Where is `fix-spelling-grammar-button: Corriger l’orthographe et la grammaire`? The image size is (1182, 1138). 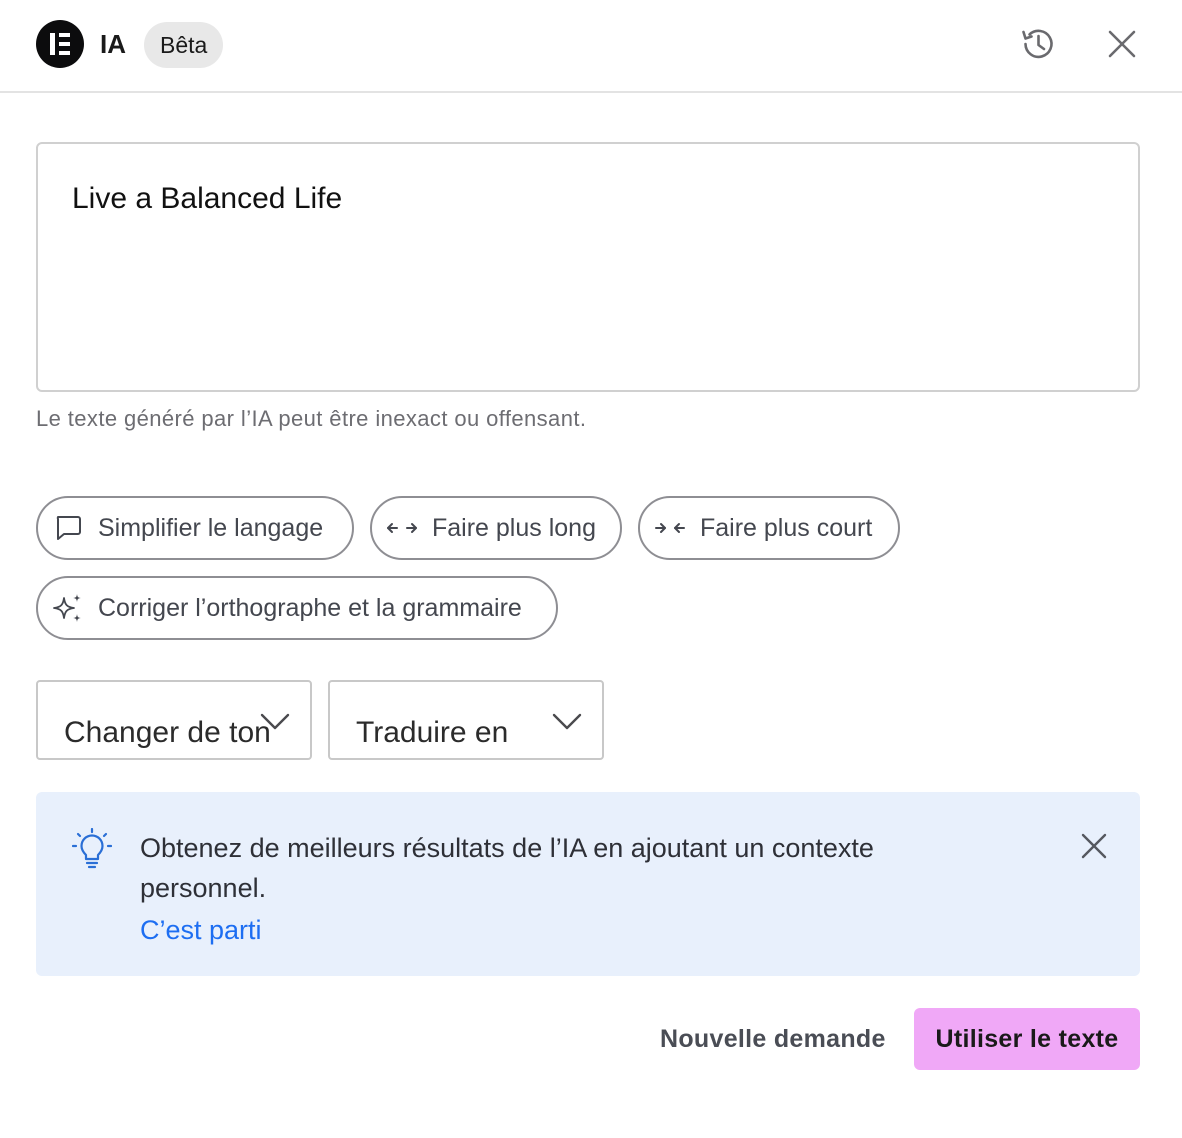 fix-spelling-grammar-button: Corriger l’orthographe et la grammaire is located at coordinates (297, 608).